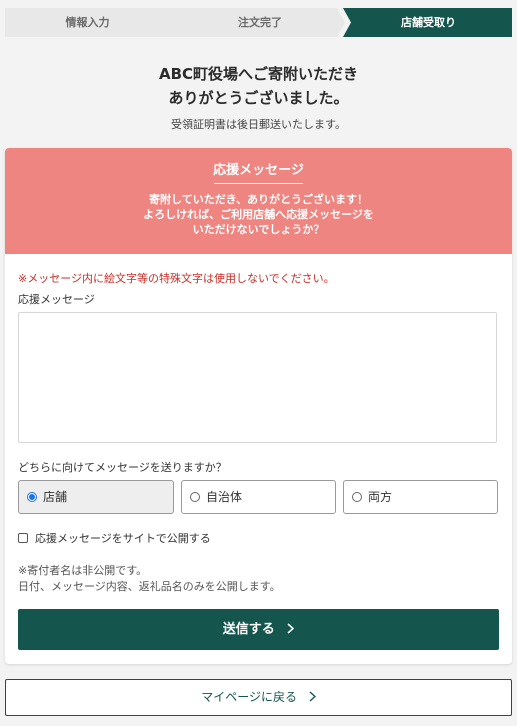 This screenshot has width=517, height=726. I want to click on privacy-note-line-2: 日付、メッセージ内容、返礼品名のみを公開します。, so click(149, 586).